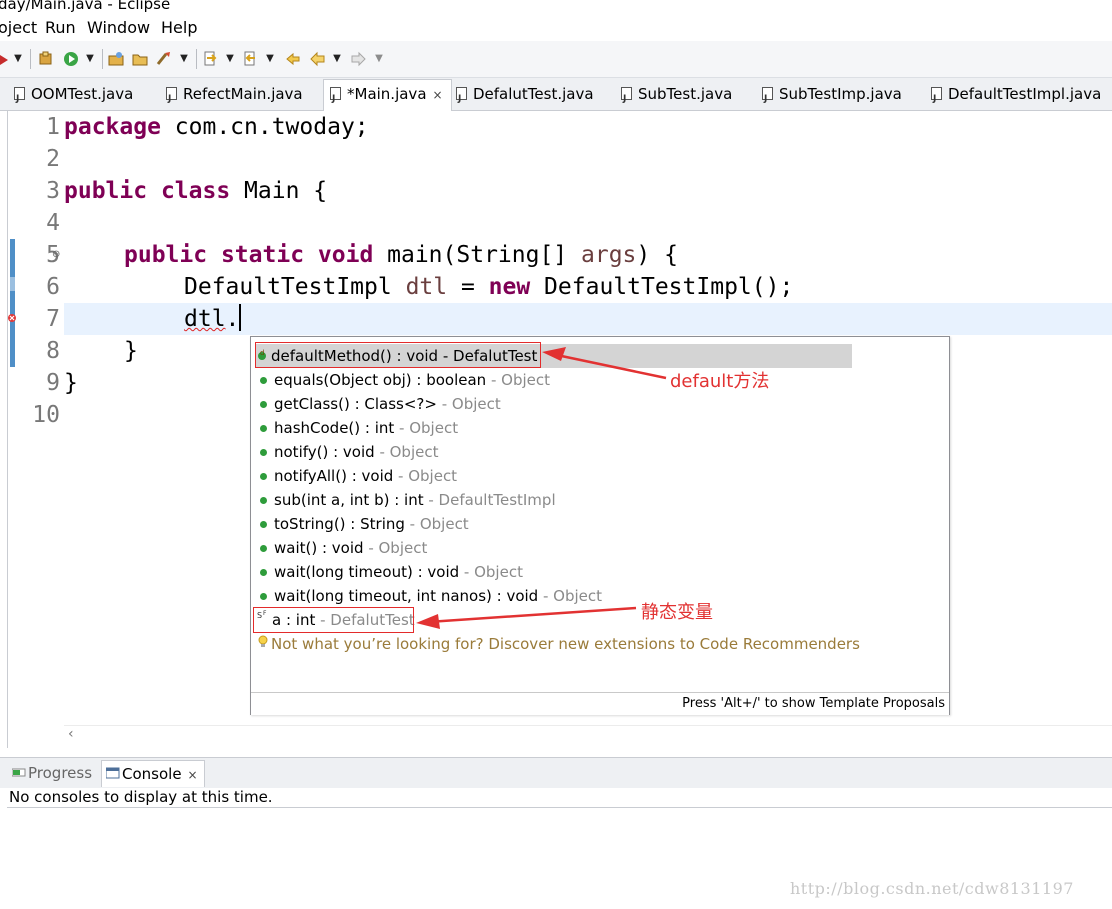 The image size is (1112, 909). Describe the element at coordinates (720, 381) in the screenshot. I see `annotation-default-method: default方法` at that location.